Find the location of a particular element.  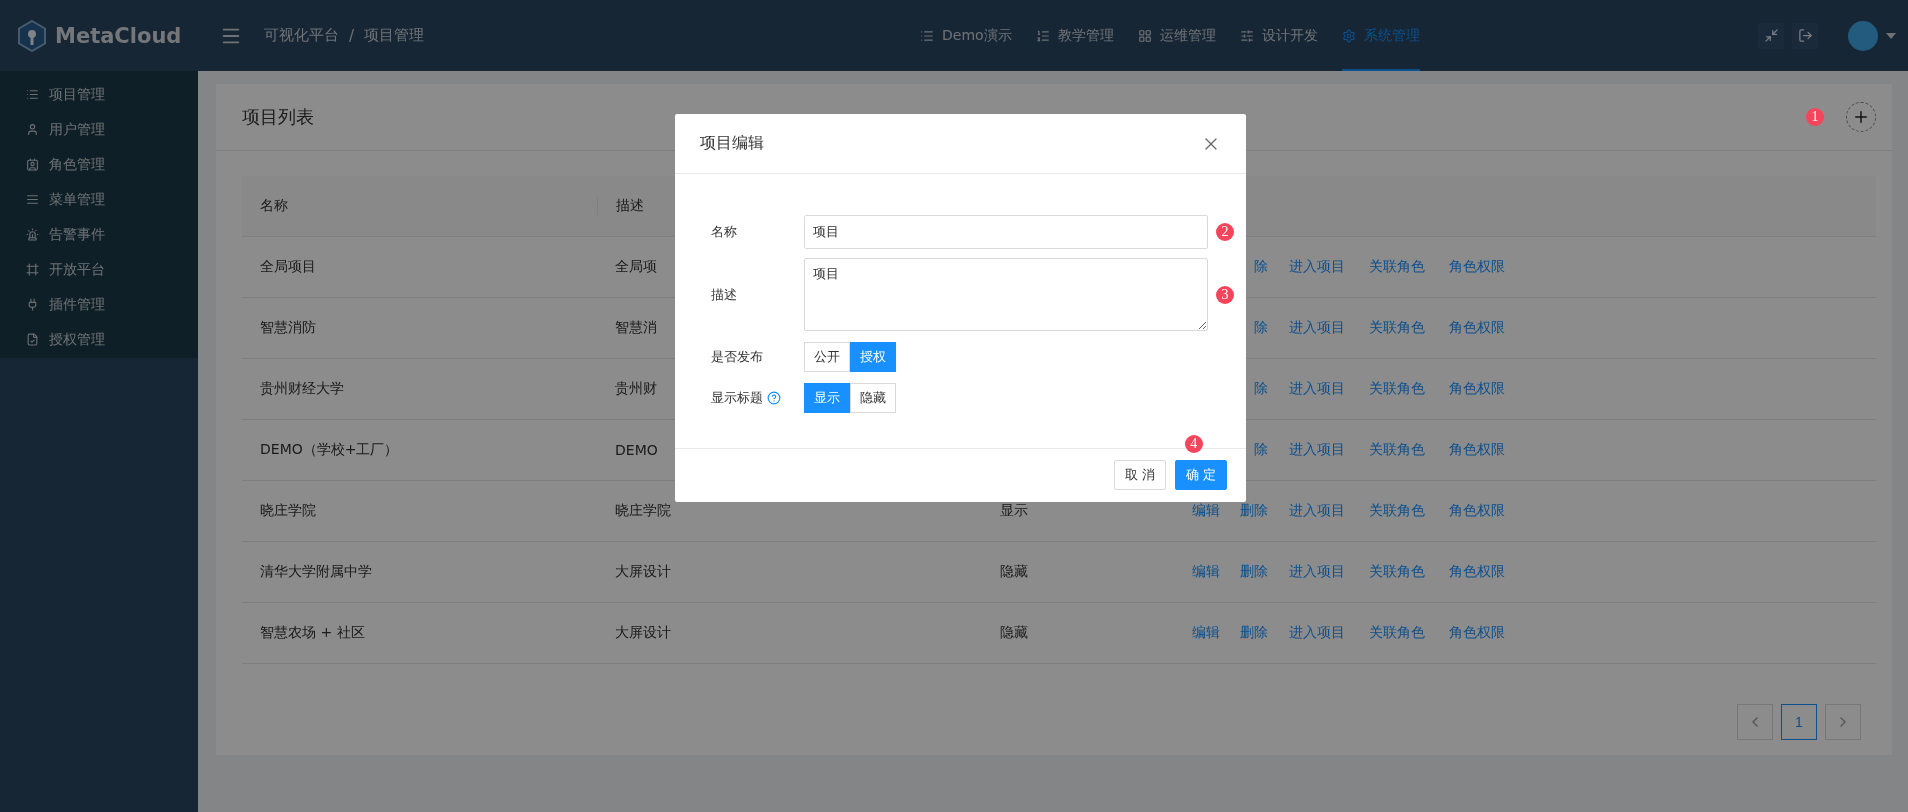

toggle-option: 公开 is located at coordinates (827, 357).